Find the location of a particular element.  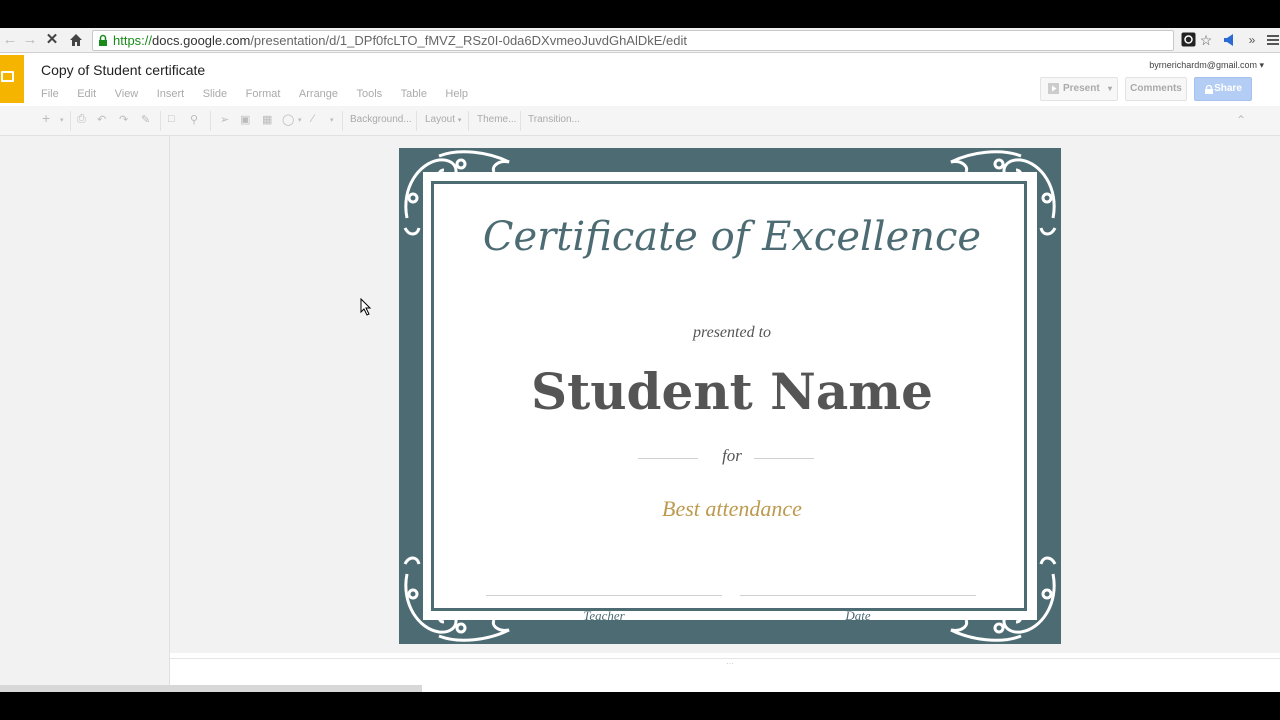

share-button: Share is located at coordinates (1223, 89).